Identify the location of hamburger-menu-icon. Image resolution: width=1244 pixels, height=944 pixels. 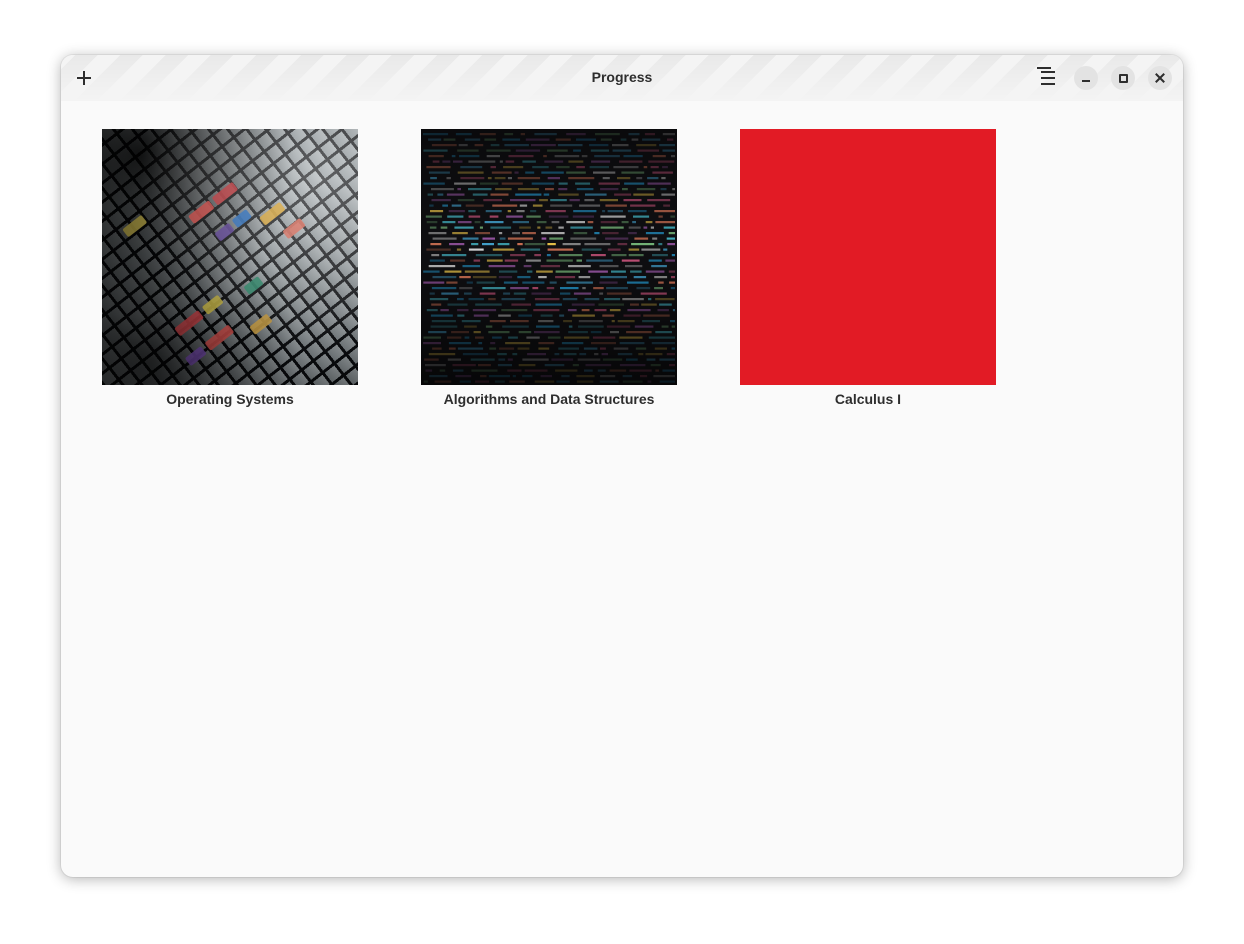
(1046, 76).